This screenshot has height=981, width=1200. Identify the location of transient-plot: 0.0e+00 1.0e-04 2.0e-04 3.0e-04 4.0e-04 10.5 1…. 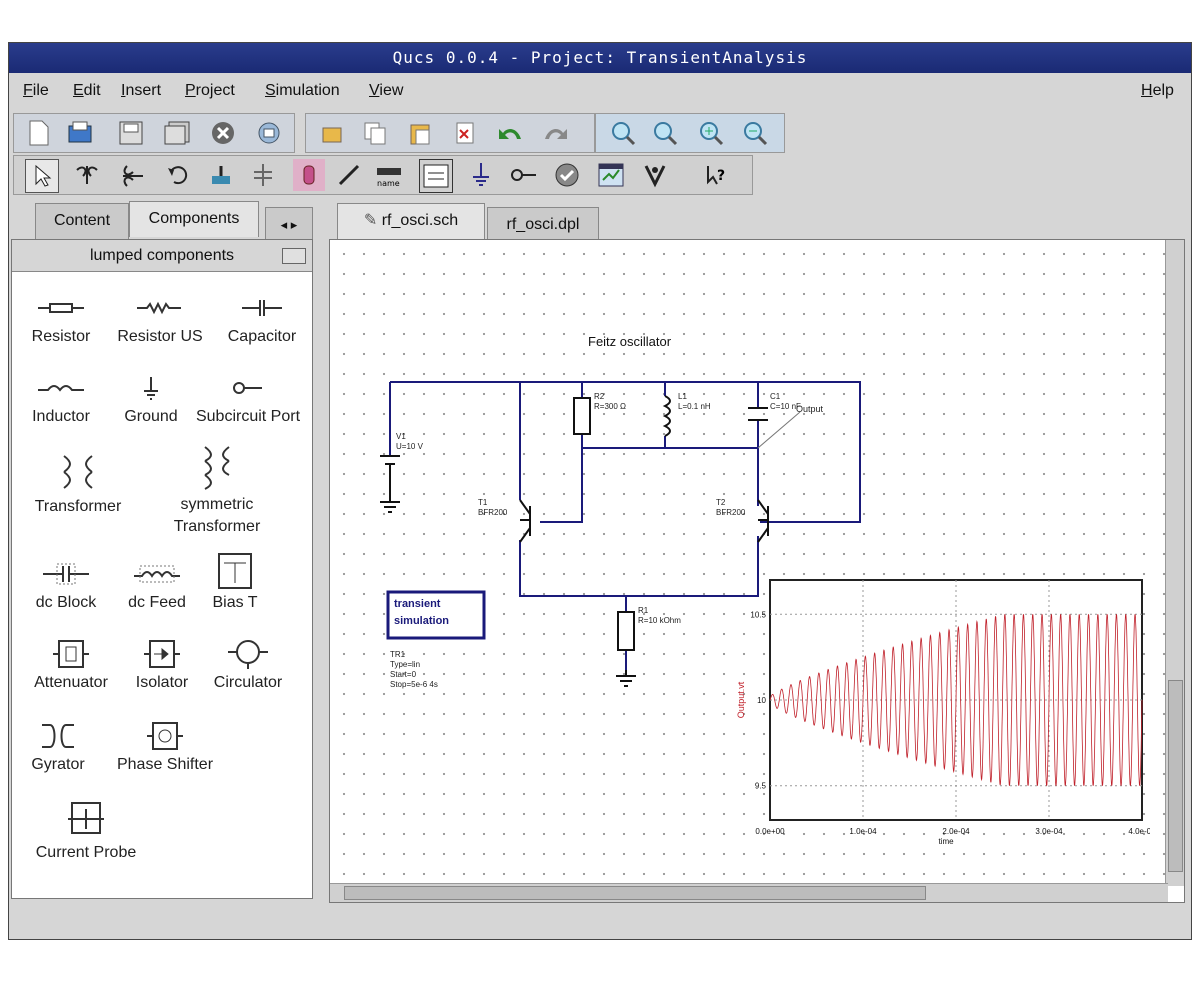
(940, 725).